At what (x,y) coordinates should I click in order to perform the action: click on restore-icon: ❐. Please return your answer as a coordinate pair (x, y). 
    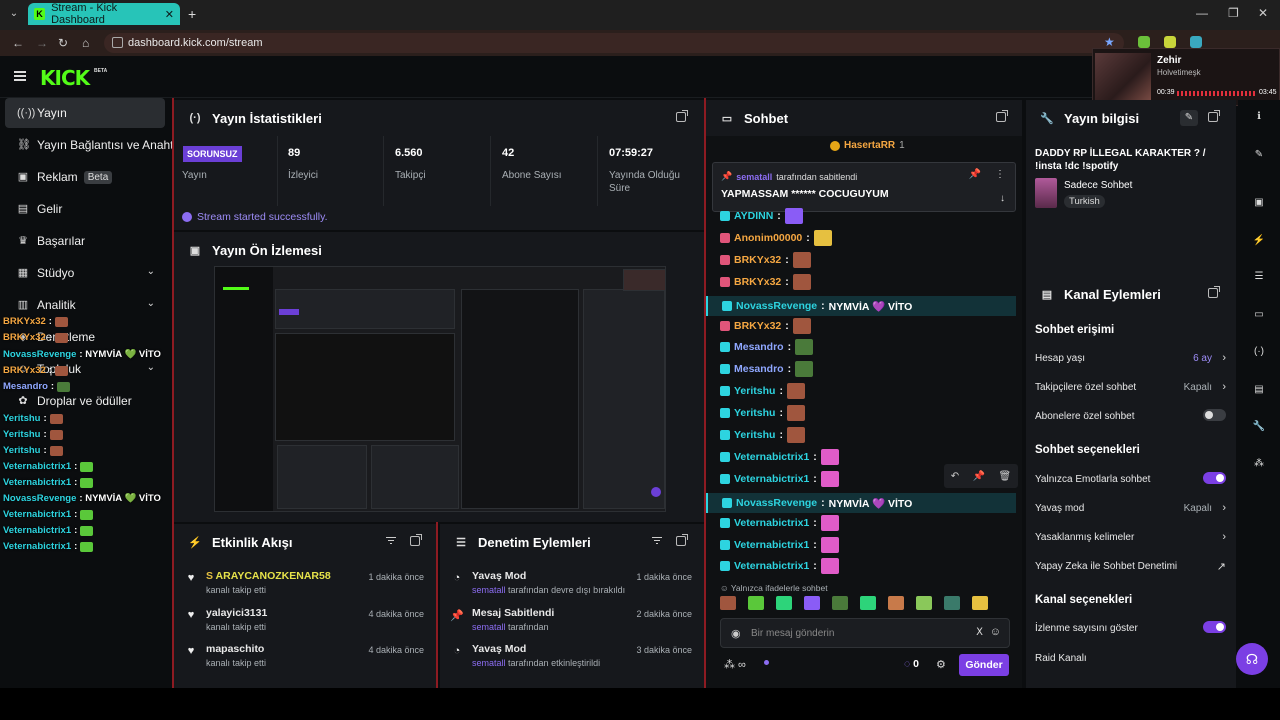
    Looking at the image, I should click on (1233, 13).